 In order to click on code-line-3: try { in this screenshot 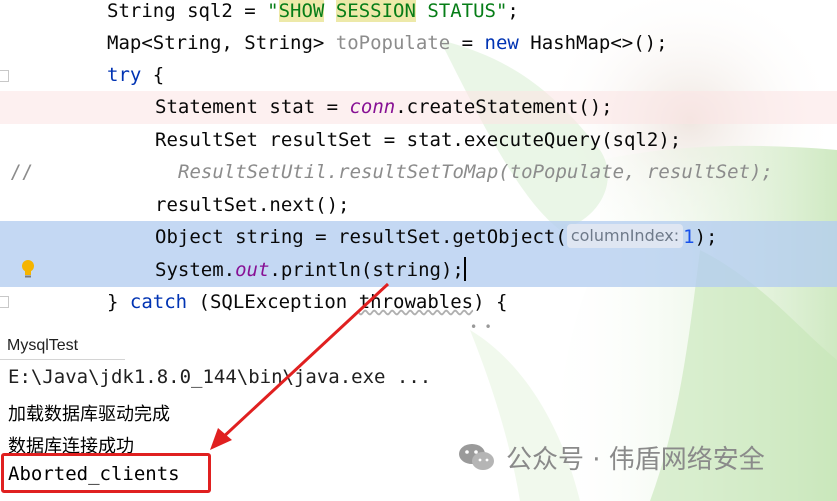, I will do `click(418, 75)`.